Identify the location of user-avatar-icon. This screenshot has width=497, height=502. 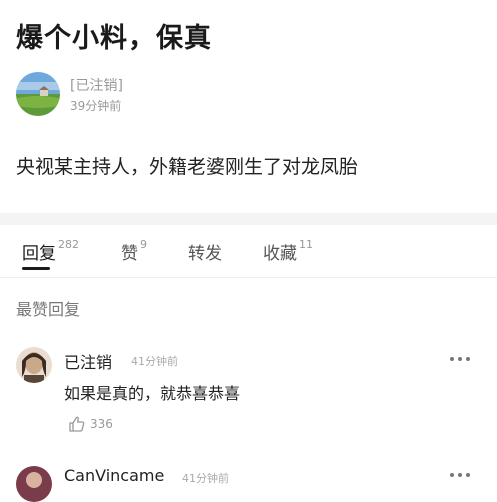
(34, 365).